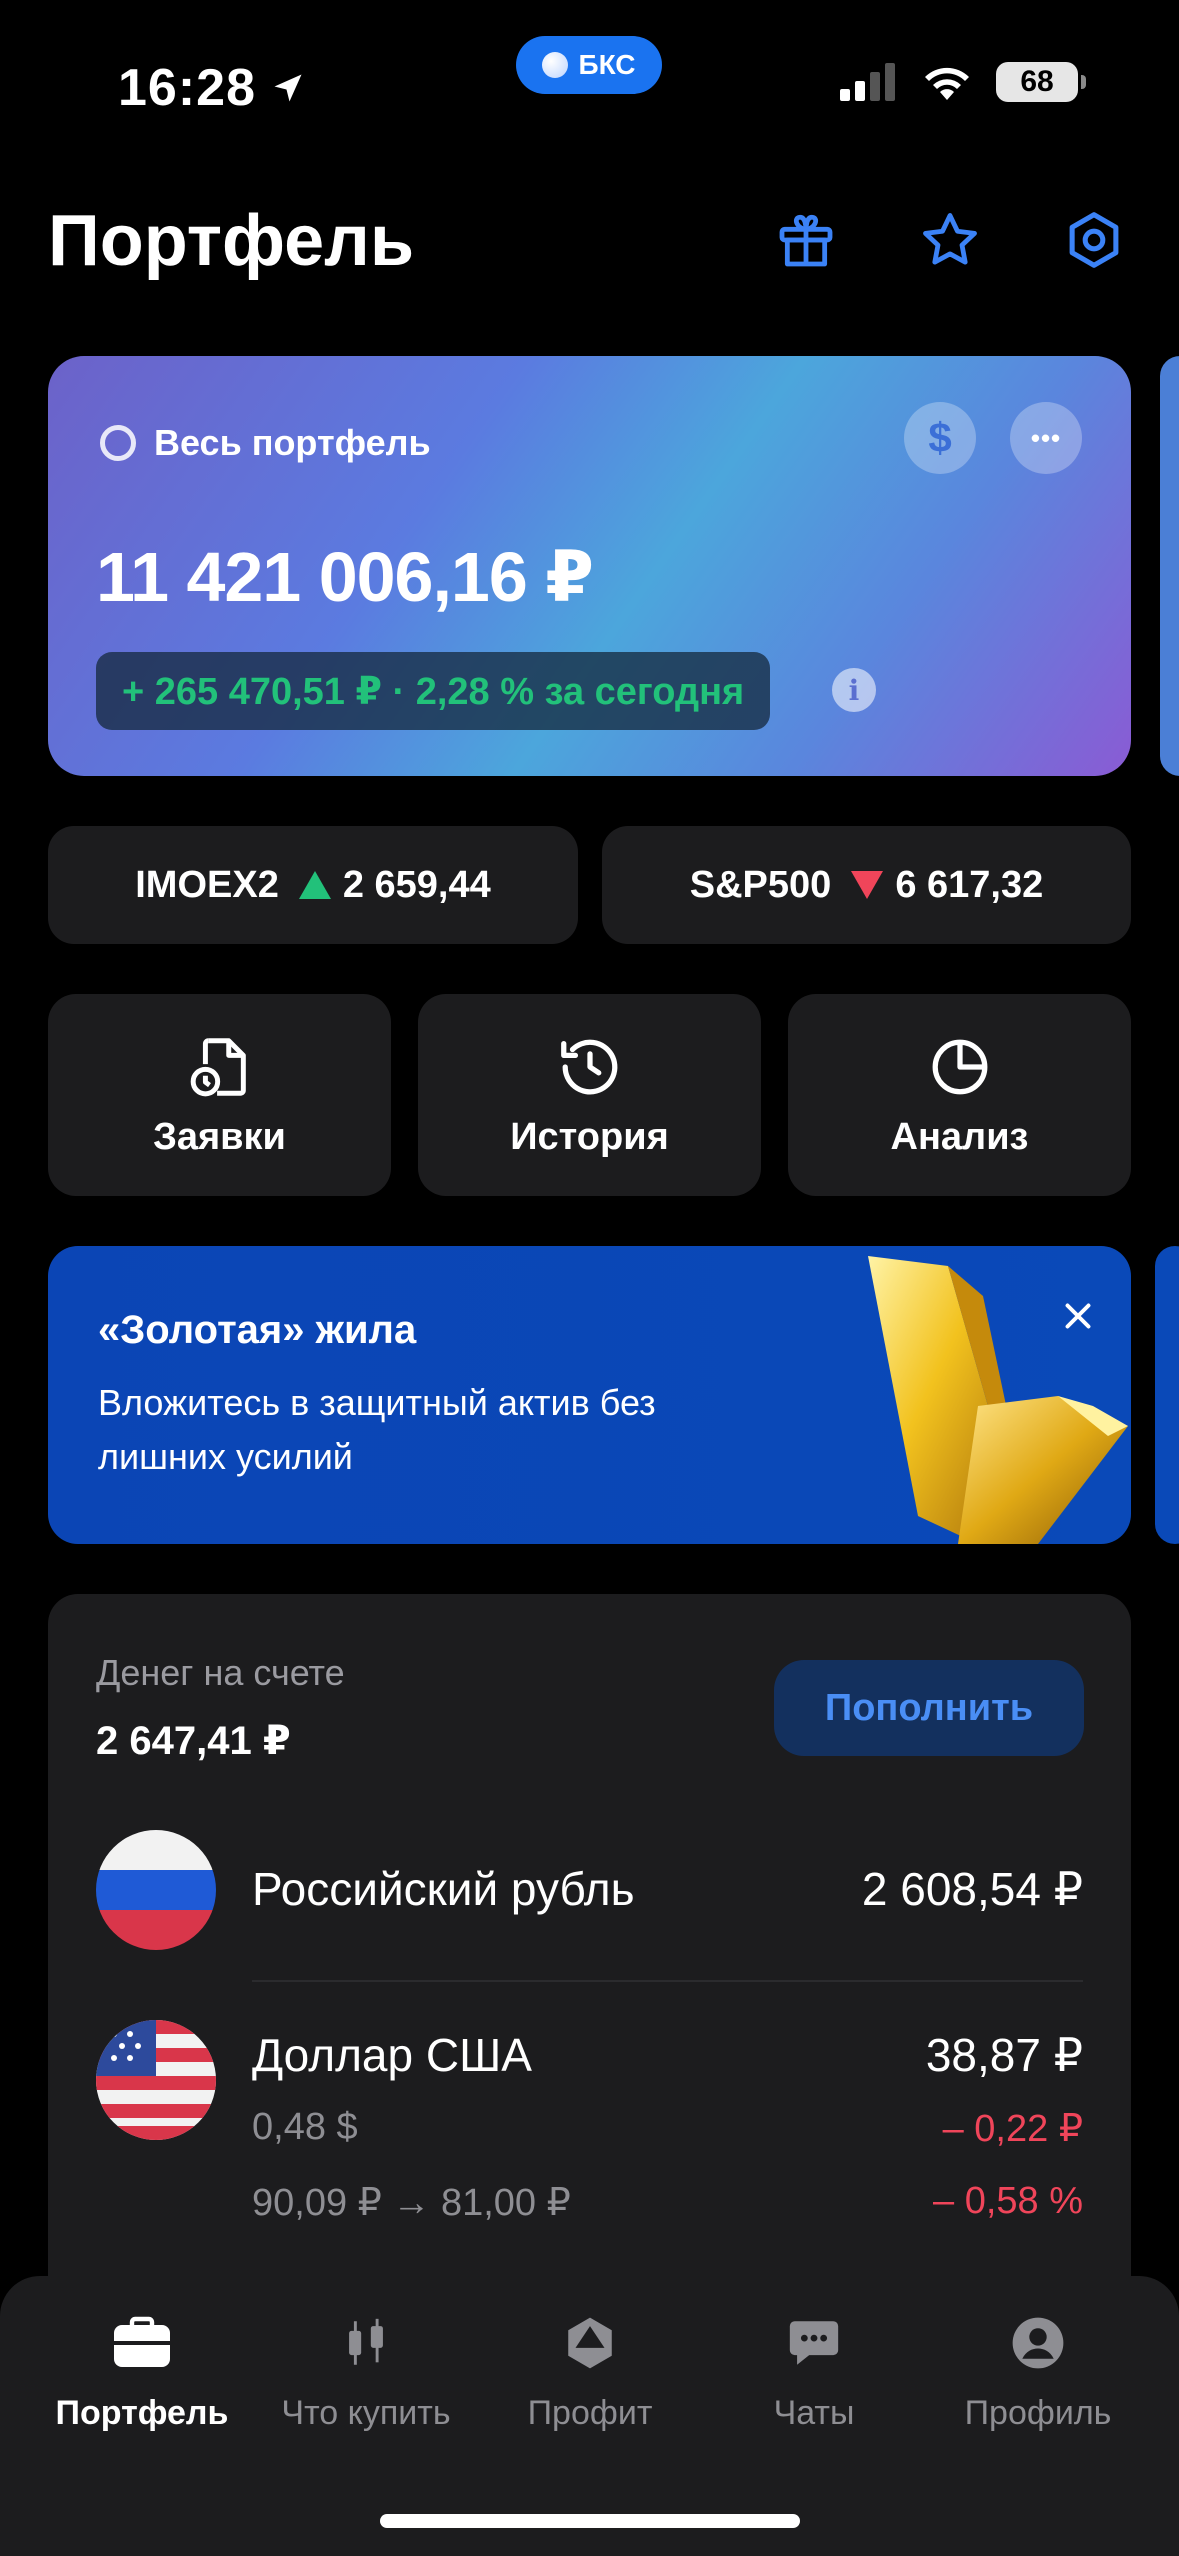 The image size is (1179, 2556). Describe the element at coordinates (207, 884) in the screenshot. I see `index-name: IMOEX2` at that location.